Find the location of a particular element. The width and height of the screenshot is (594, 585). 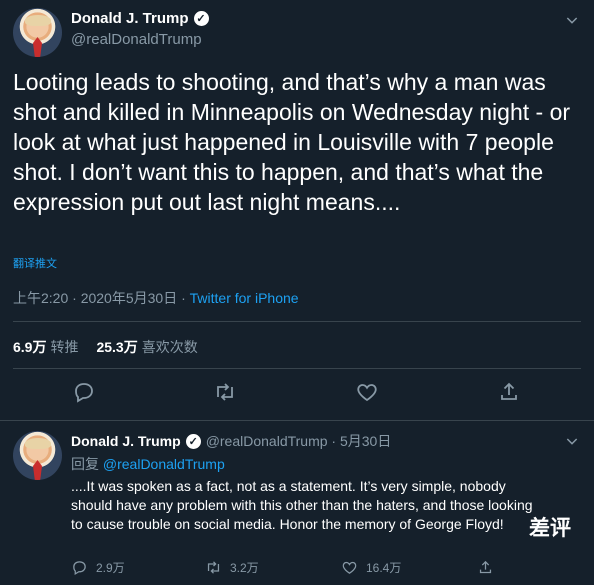

reply-to-handle: @realDonaldTrump is located at coordinates (164, 464).